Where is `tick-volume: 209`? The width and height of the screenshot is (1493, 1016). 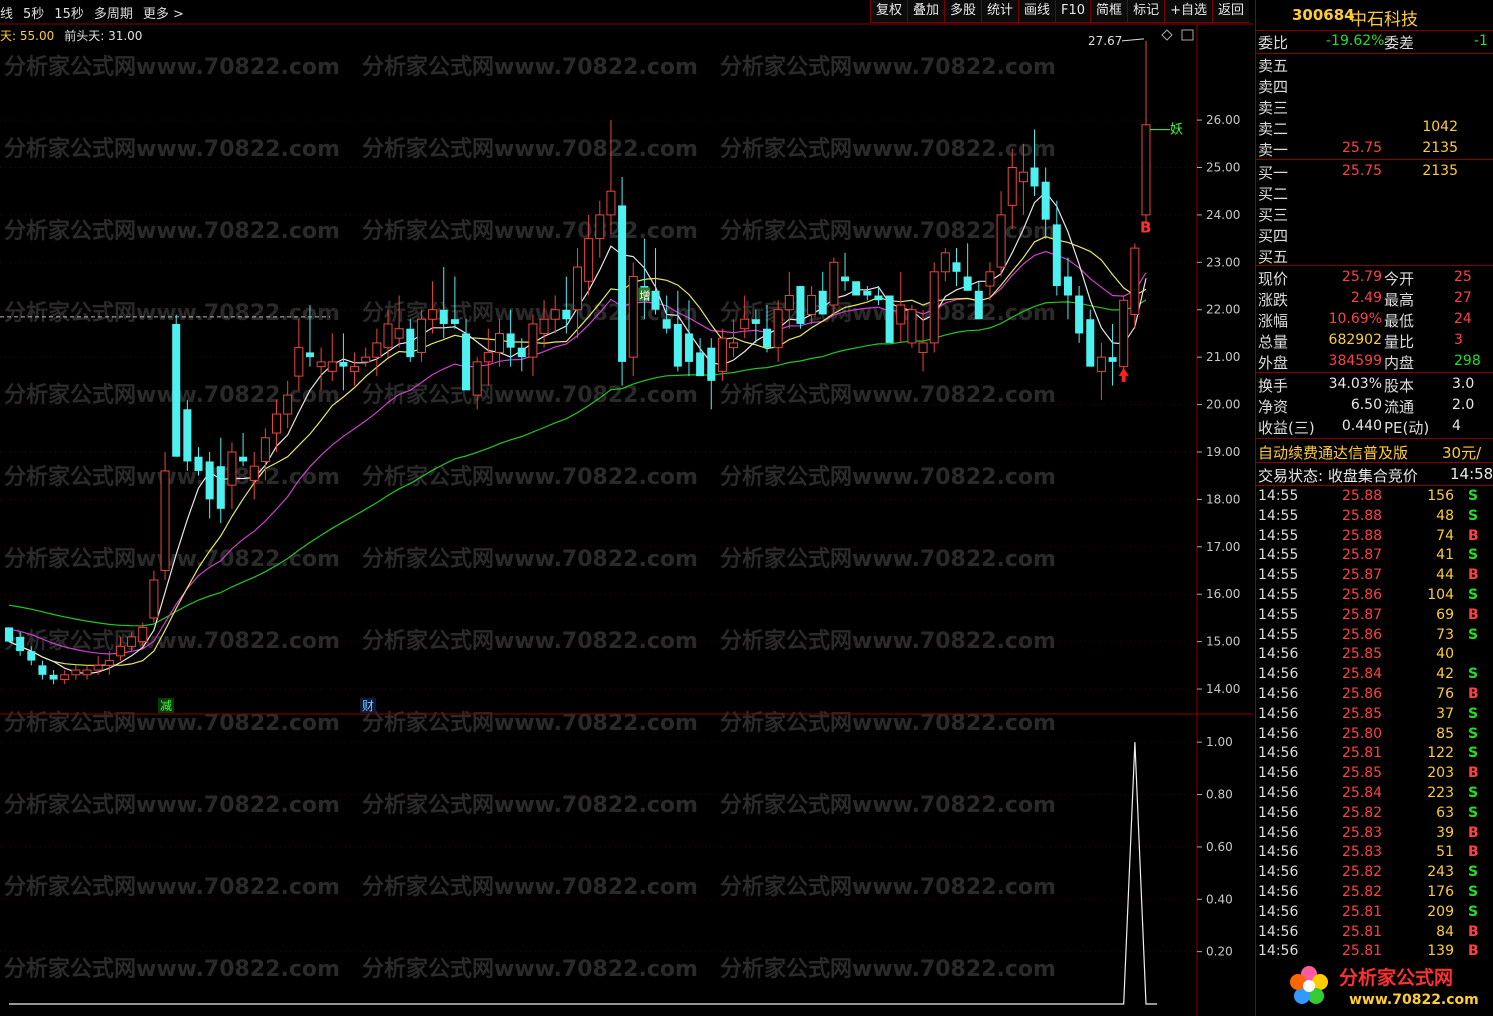
tick-volume: 209 is located at coordinates (1440, 911).